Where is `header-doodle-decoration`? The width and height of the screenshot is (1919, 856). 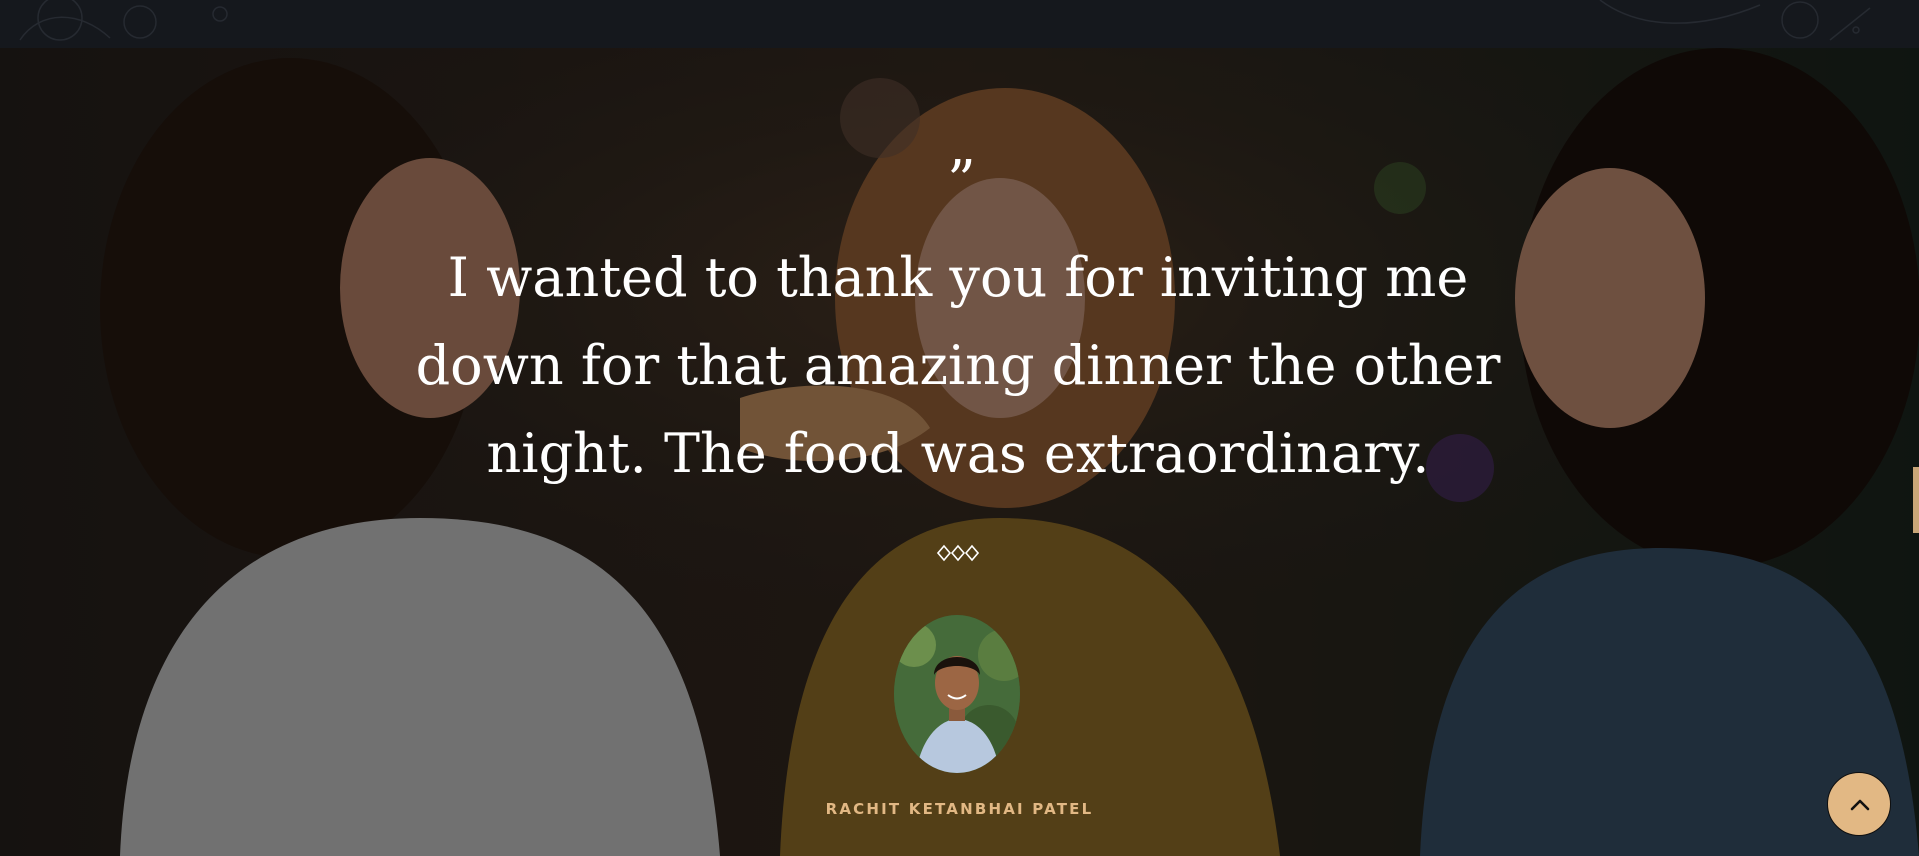 header-doodle-decoration is located at coordinates (945, 20).